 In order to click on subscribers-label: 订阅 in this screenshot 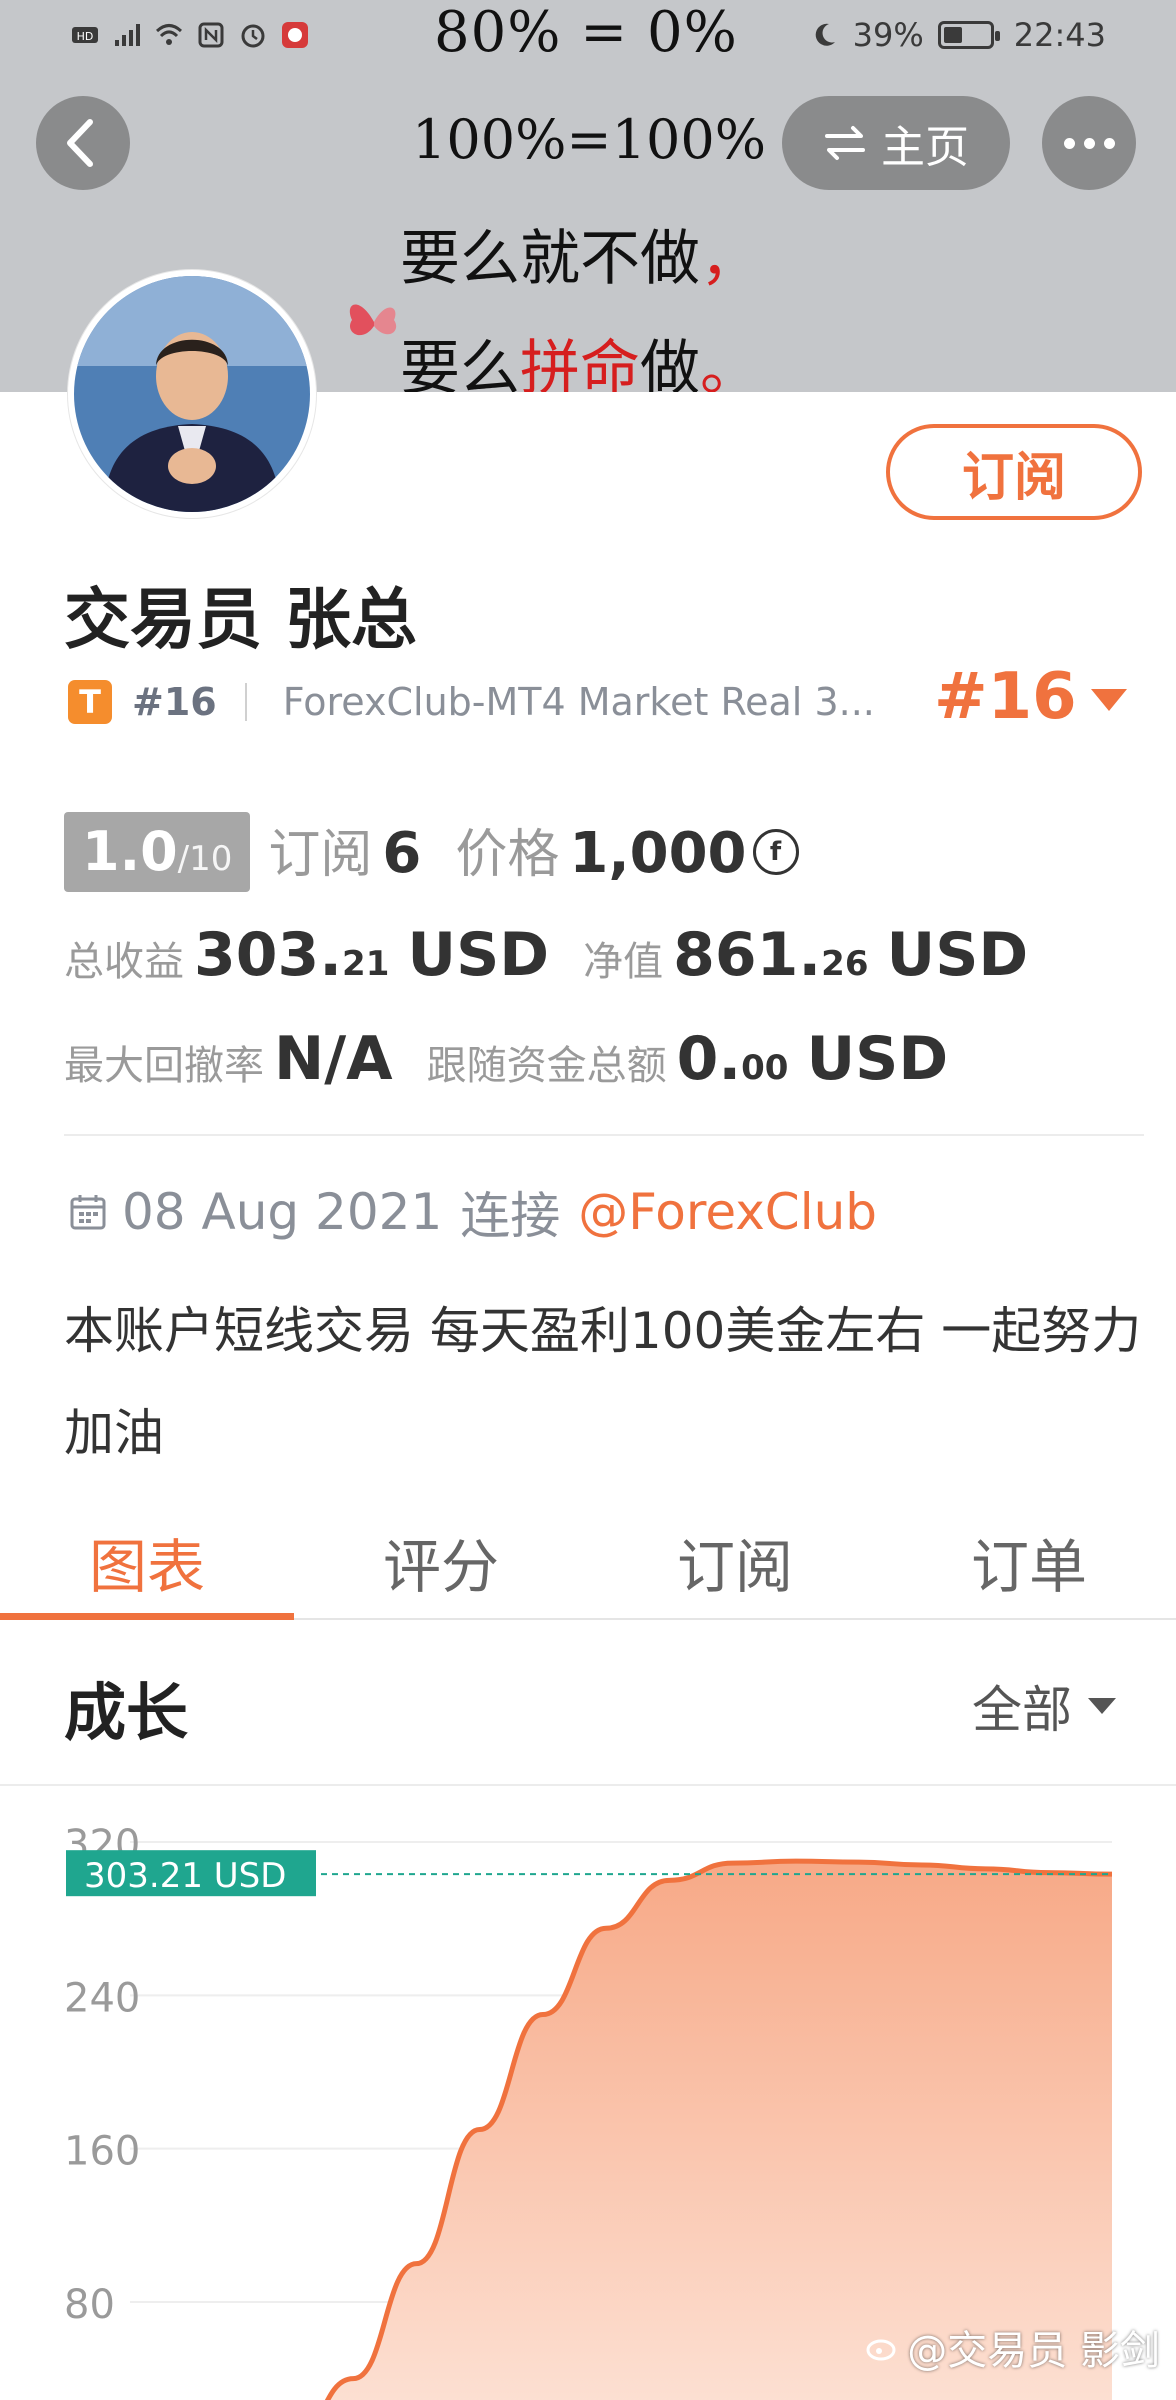, I will do `click(320, 855)`.